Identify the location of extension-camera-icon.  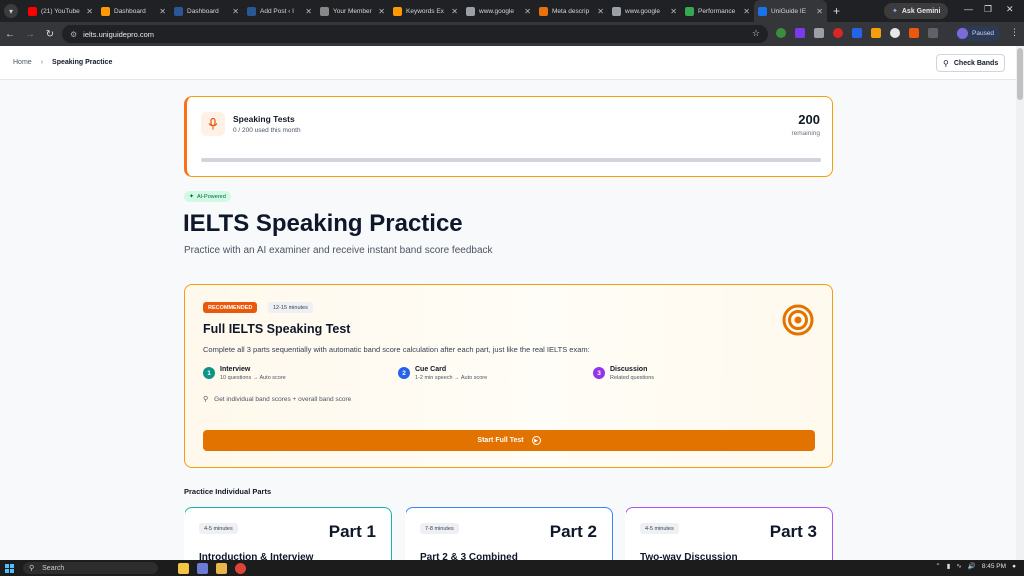
(819, 33).